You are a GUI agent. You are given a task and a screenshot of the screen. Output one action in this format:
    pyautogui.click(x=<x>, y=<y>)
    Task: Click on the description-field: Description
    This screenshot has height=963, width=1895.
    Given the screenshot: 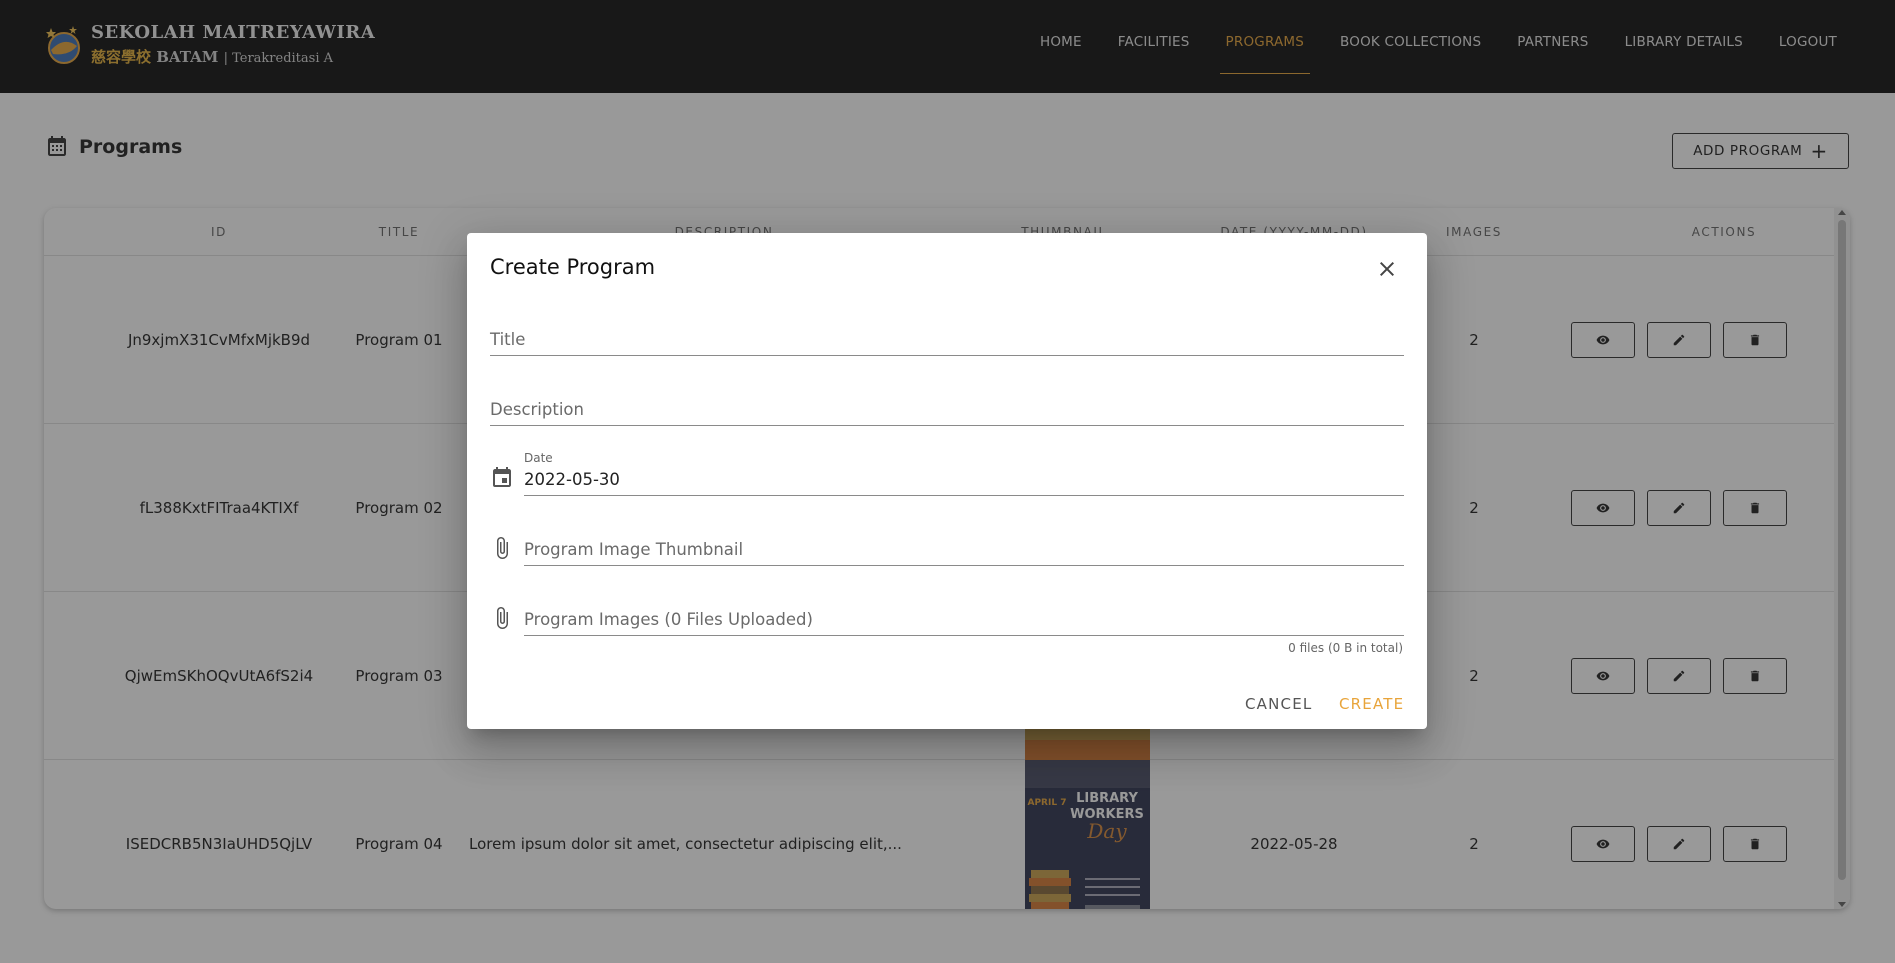 What is the action you would take?
    pyautogui.click(x=947, y=402)
    